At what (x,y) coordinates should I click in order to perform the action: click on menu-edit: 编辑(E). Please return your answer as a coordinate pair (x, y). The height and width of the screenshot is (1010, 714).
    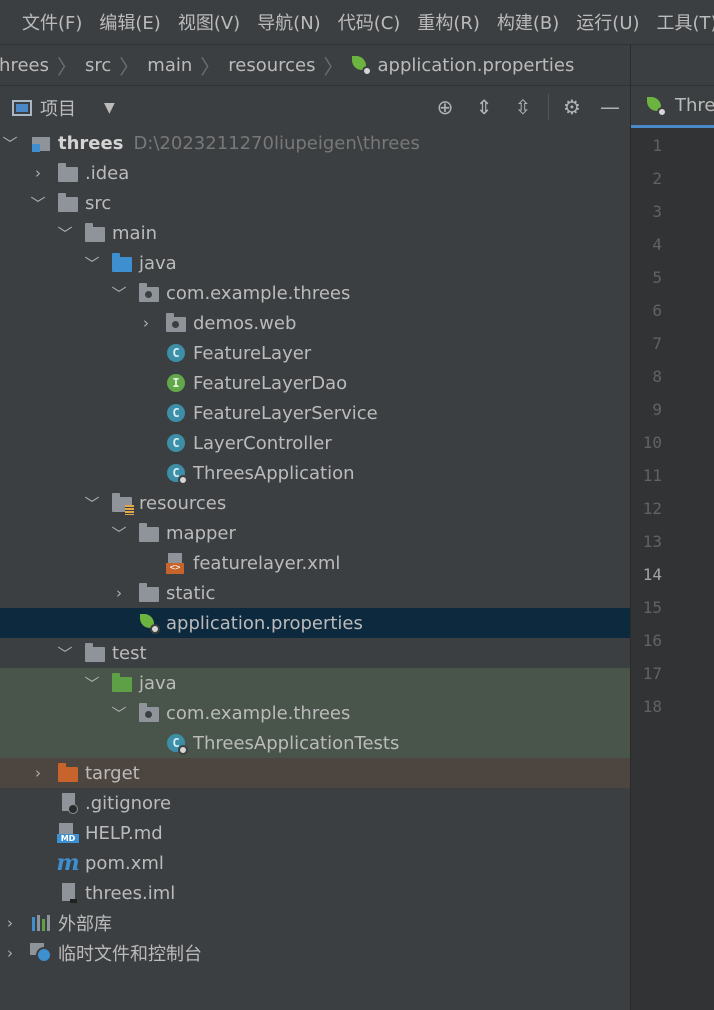
    Looking at the image, I should click on (129, 22).